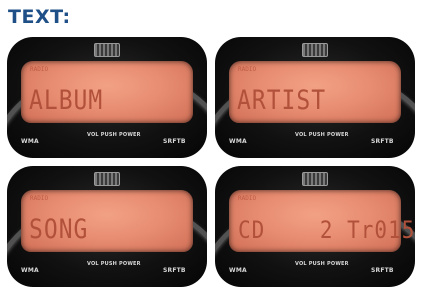  Describe the element at coordinates (326, 230) in the screenshot. I see `lcd-text: CD 2 Tr015` at that location.